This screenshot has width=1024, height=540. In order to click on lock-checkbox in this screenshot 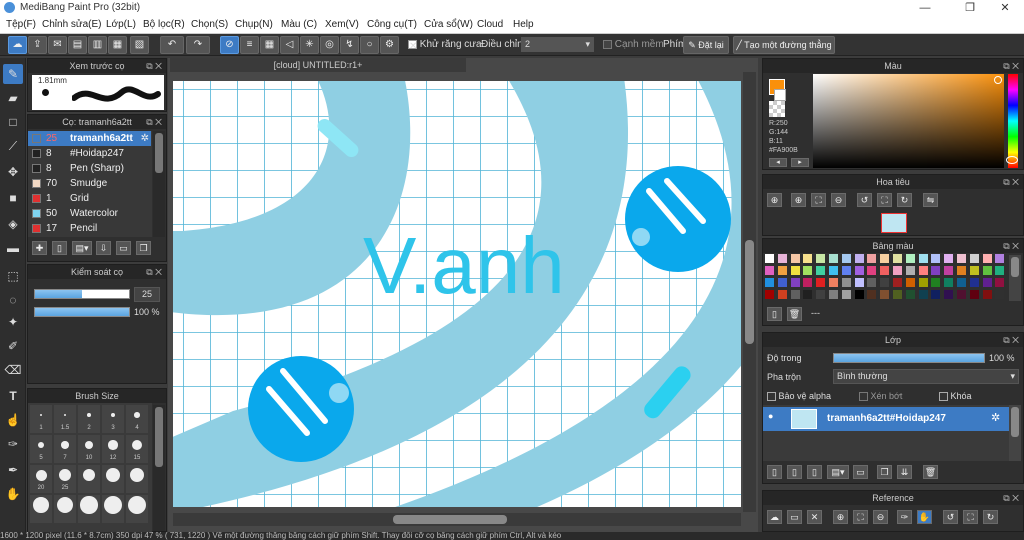, I will do `click(943, 397)`.